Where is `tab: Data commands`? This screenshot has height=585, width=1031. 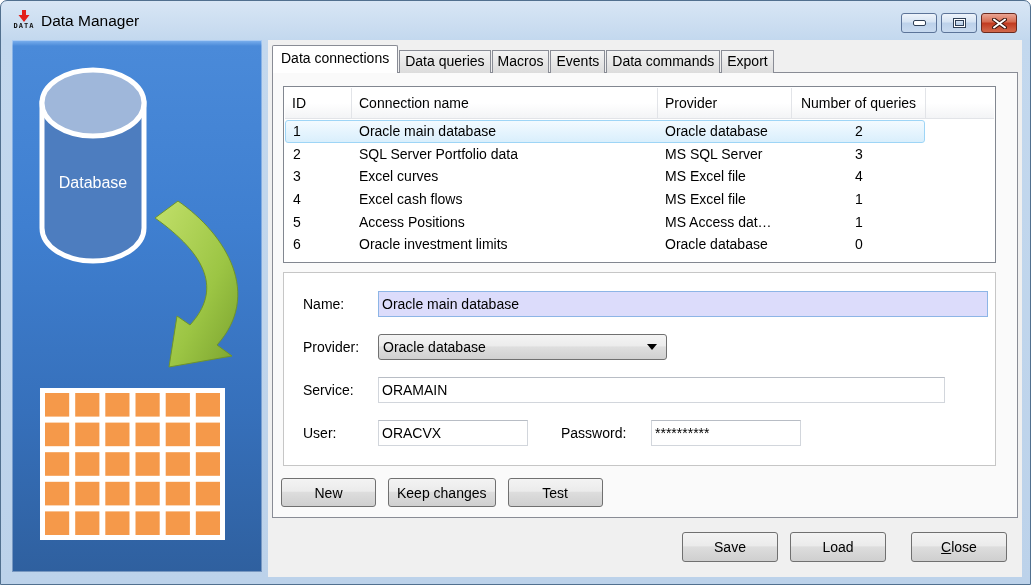 tab: Data commands is located at coordinates (663, 61).